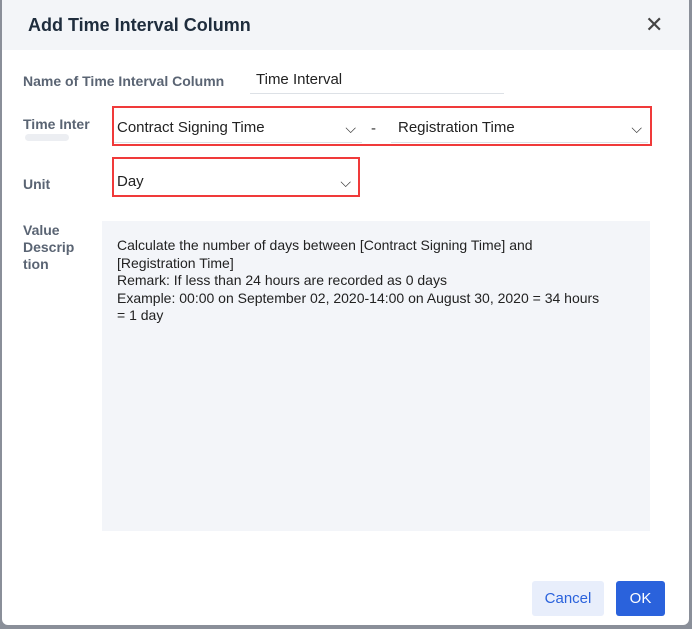 This screenshot has height=629, width=692. I want to click on name-label: Name of Time Interval Column, so click(124, 81).